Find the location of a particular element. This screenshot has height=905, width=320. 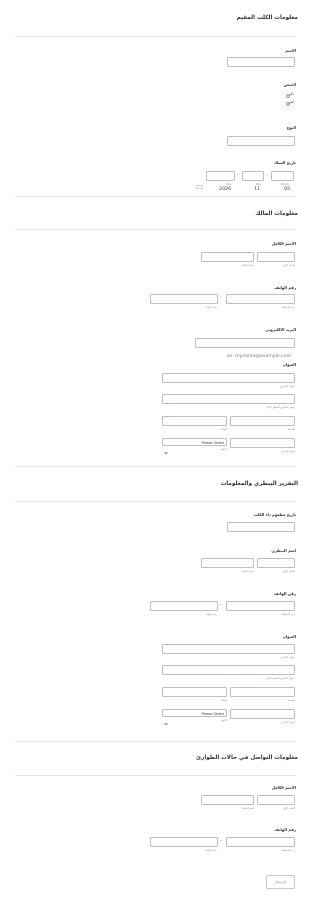

vet-state-input is located at coordinates (194, 692).